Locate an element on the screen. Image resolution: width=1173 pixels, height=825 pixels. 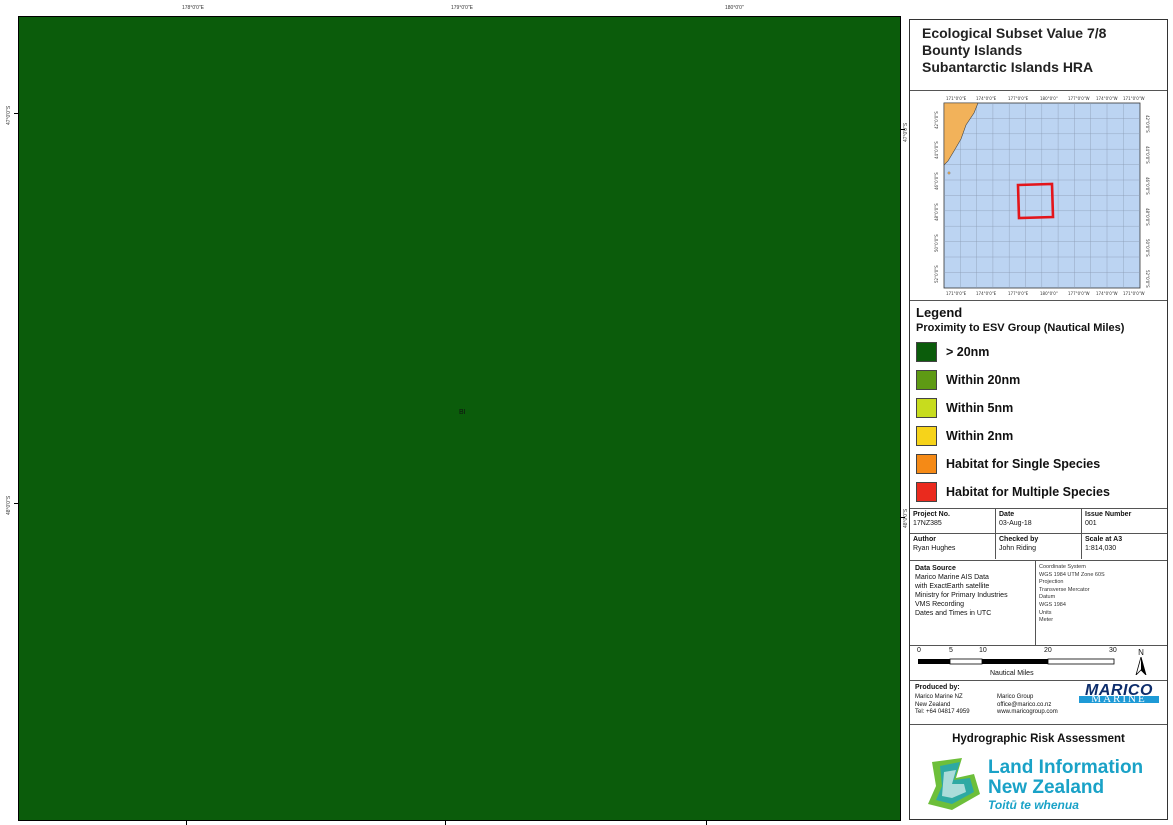
linz-logo-icon is located at coordinates (954, 784).